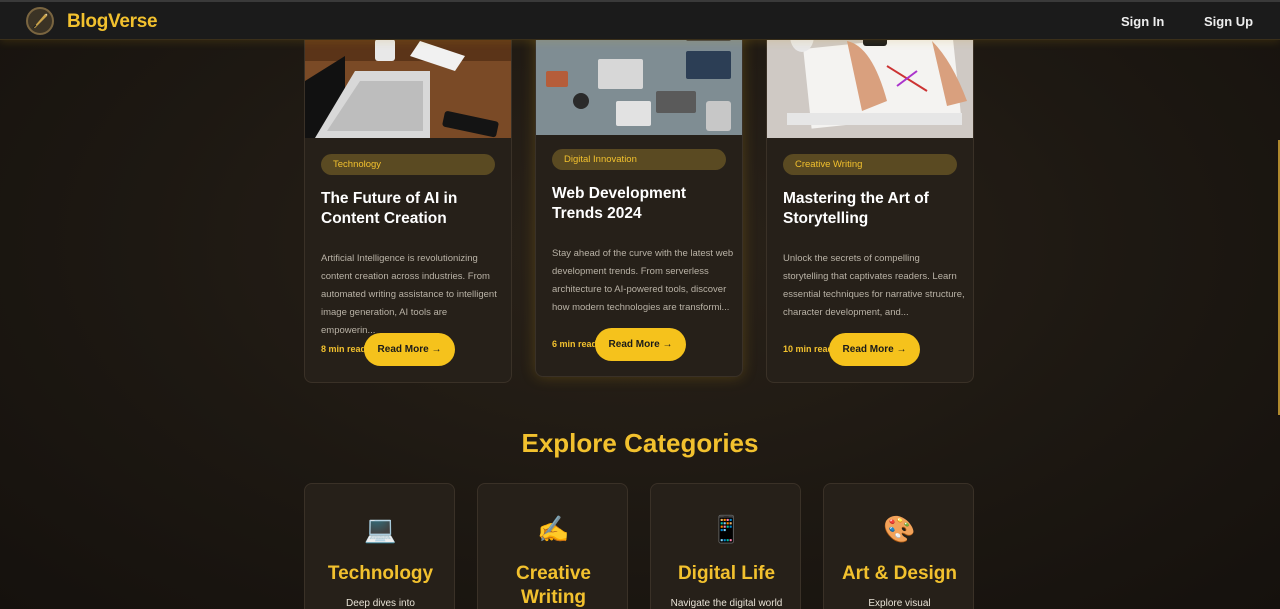 Image resolution: width=1280 pixels, height=609 pixels. Describe the element at coordinates (640, 20) in the screenshot. I see `top-navbar: BlogVerse Sign In Sign Up` at that location.